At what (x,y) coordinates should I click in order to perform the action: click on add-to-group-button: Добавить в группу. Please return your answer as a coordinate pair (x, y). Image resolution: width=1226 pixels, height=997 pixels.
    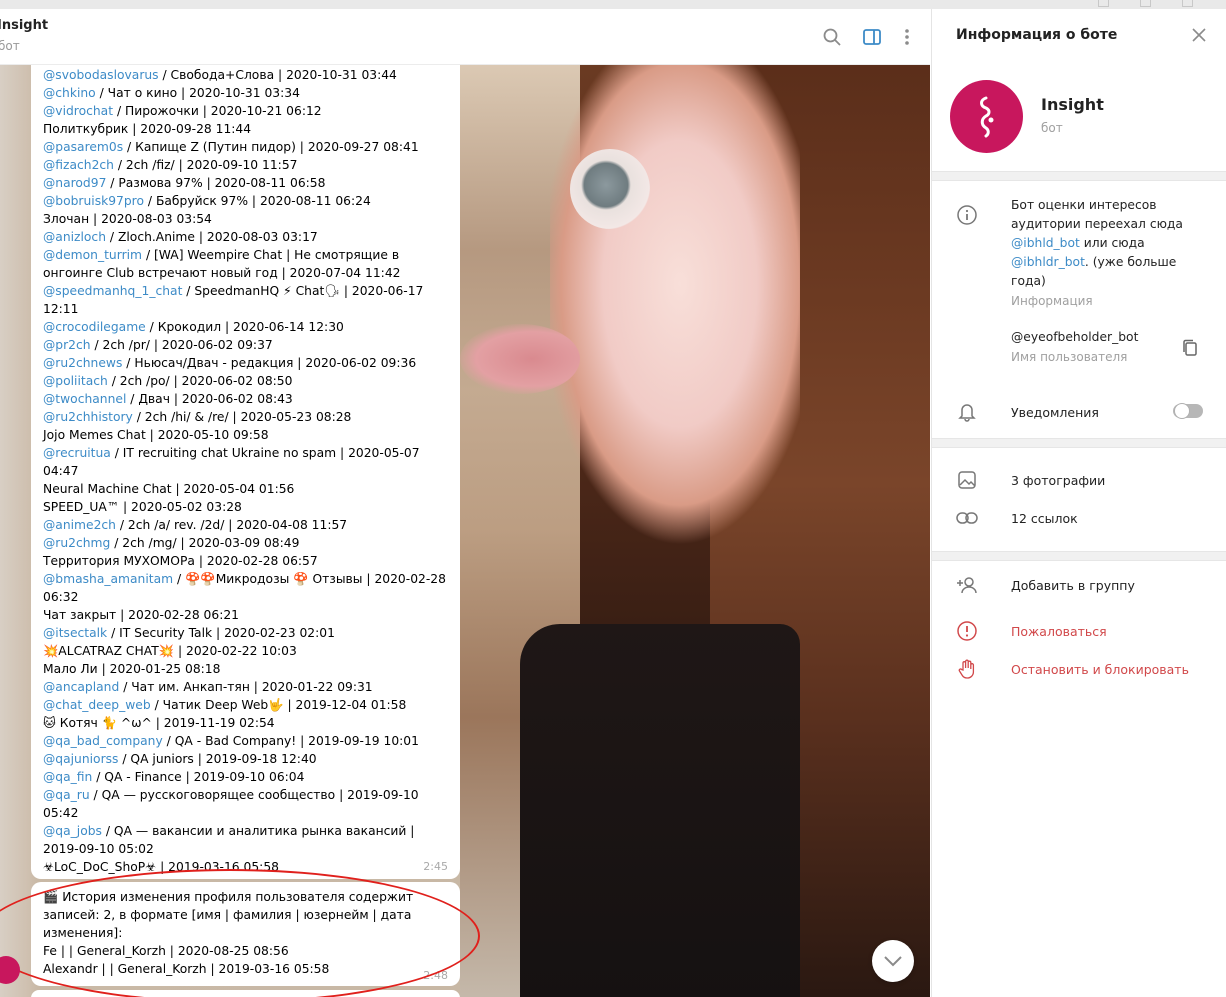
    Looking at the image, I should click on (1073, 585).